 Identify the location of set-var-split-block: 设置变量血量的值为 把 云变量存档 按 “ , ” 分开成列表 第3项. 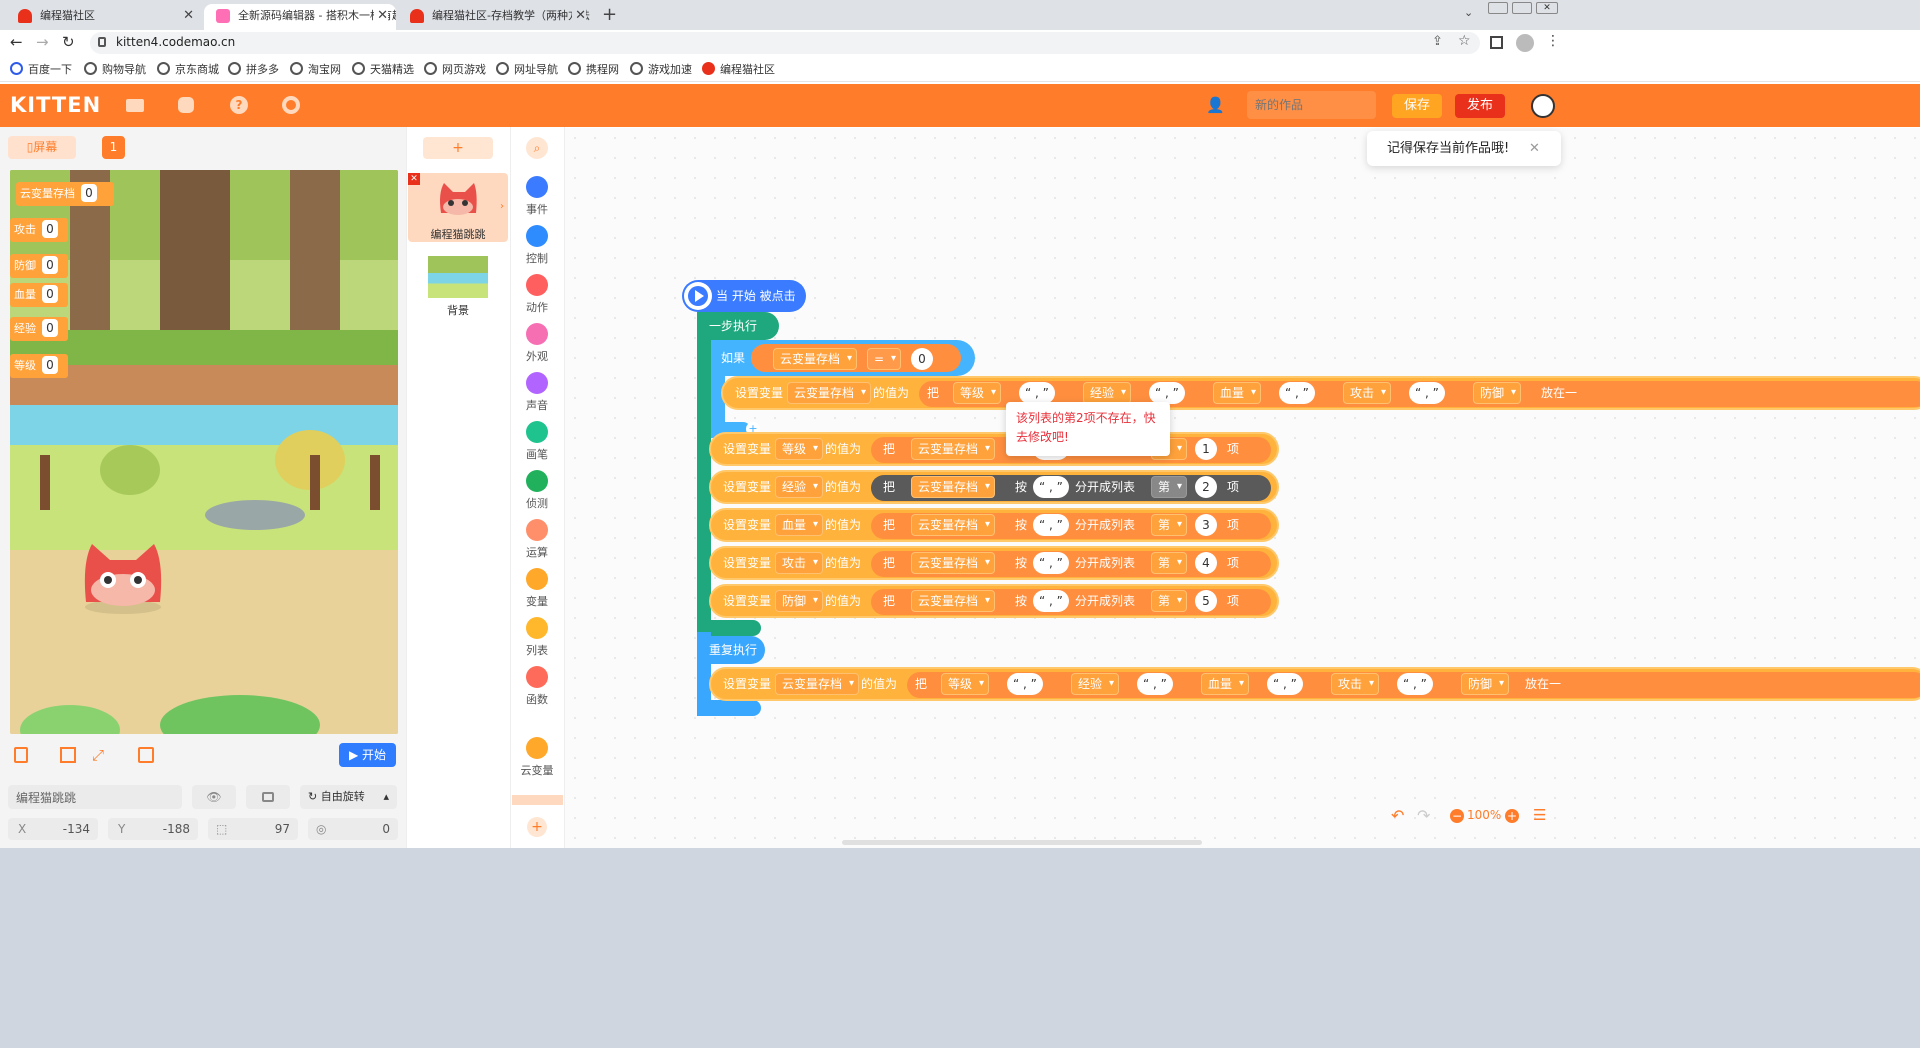
(994, 525).